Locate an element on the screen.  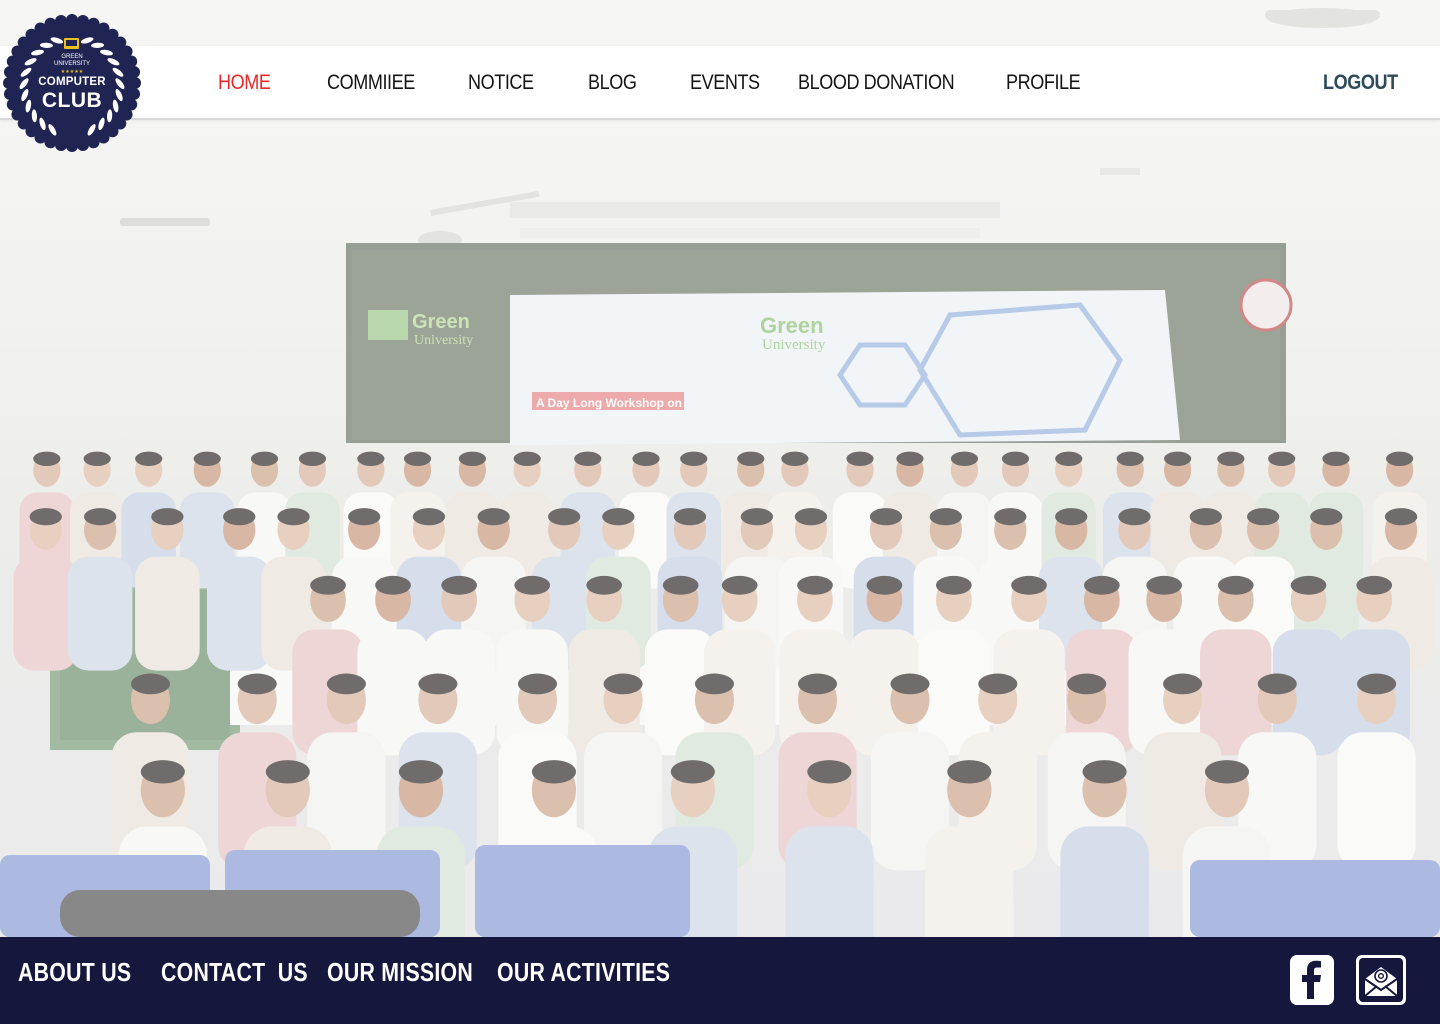
facebook-icon is located at coordinates (1311, 979).